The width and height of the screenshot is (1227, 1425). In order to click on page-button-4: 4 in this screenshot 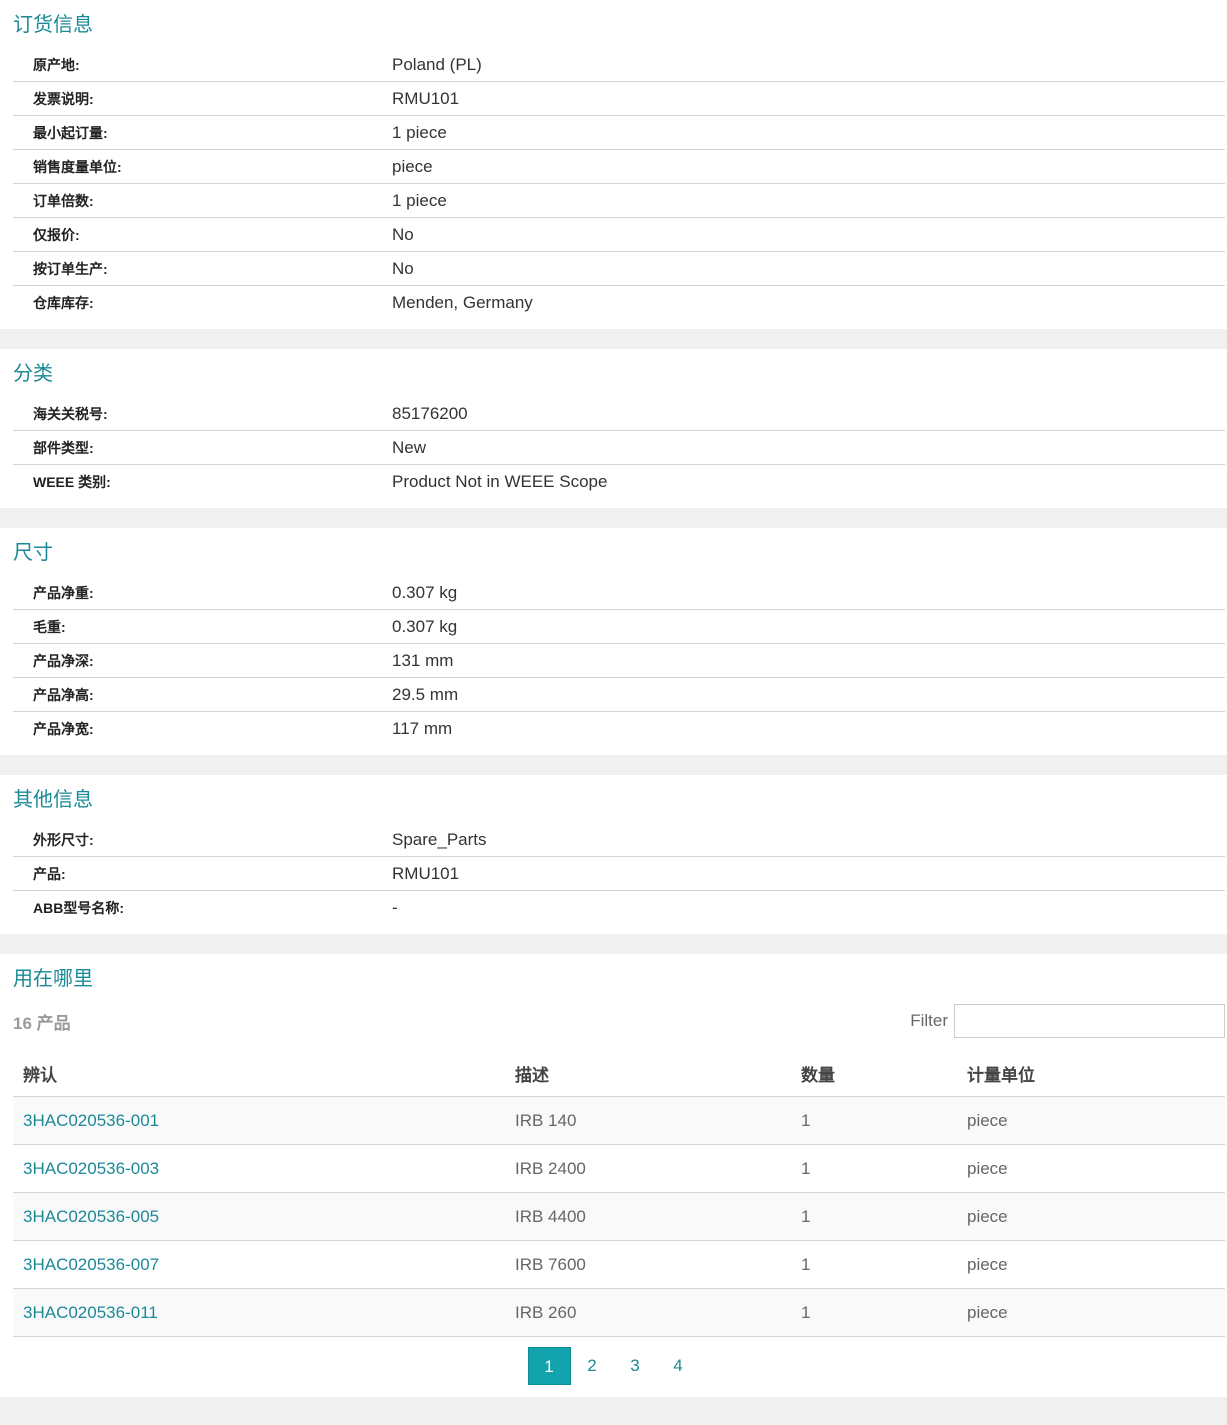, I will do `click(678, 1366)`.